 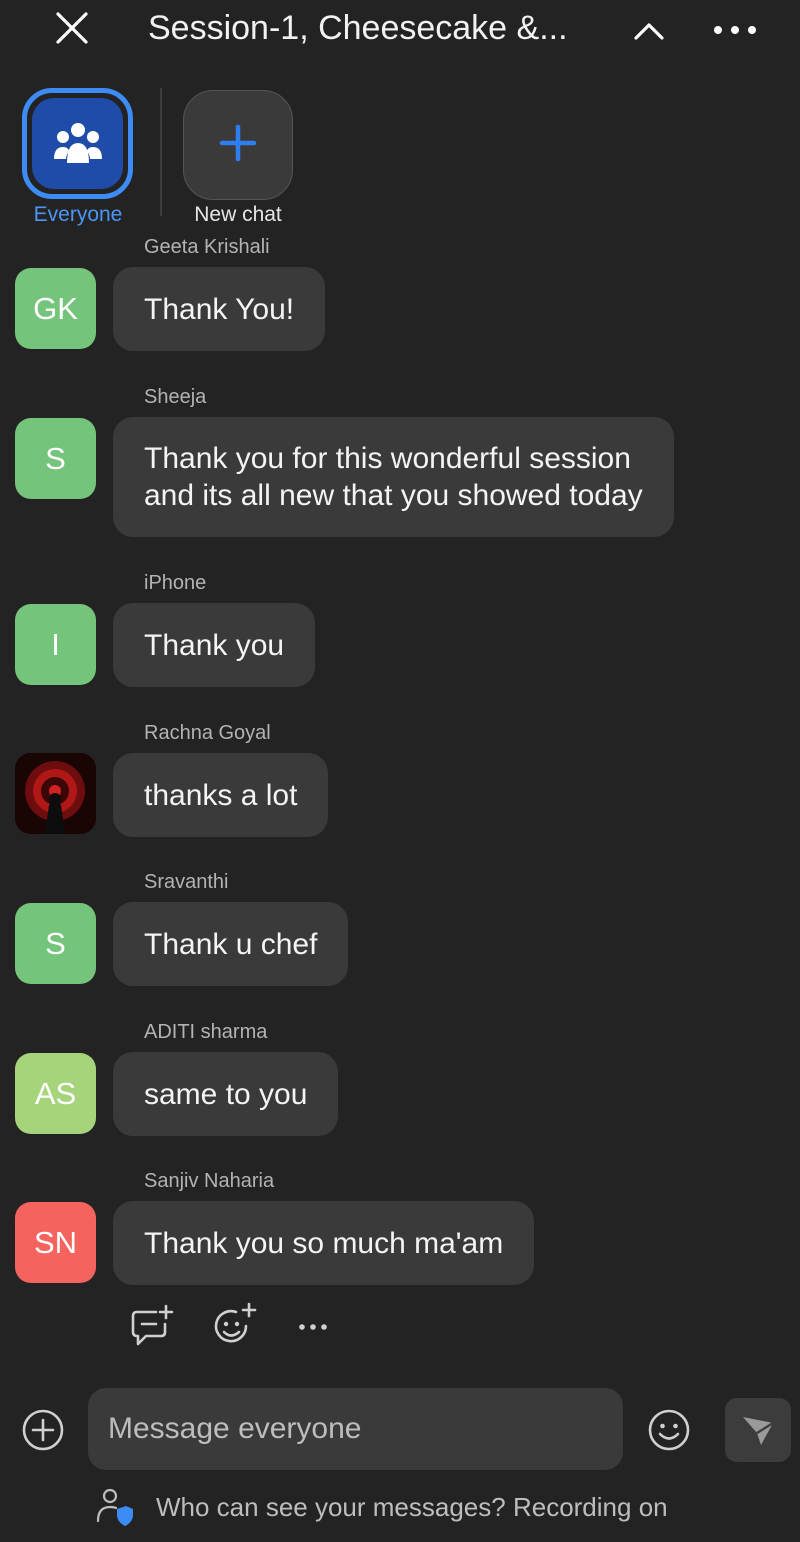 I want to click on avatar: AS, so click(x=55, y=1093).